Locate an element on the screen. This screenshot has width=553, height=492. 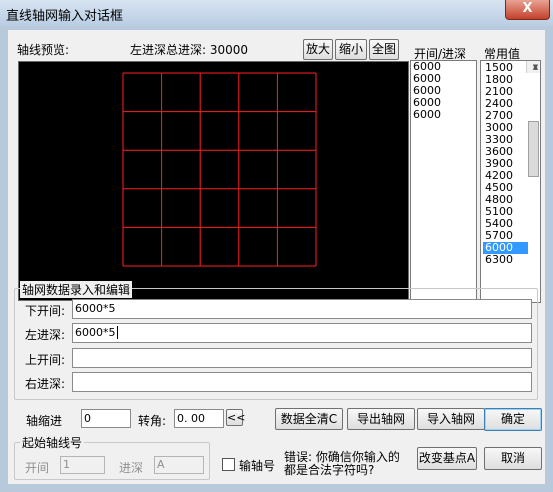
zoom-out-button: 缩小 is located at coordinates (351, 49).